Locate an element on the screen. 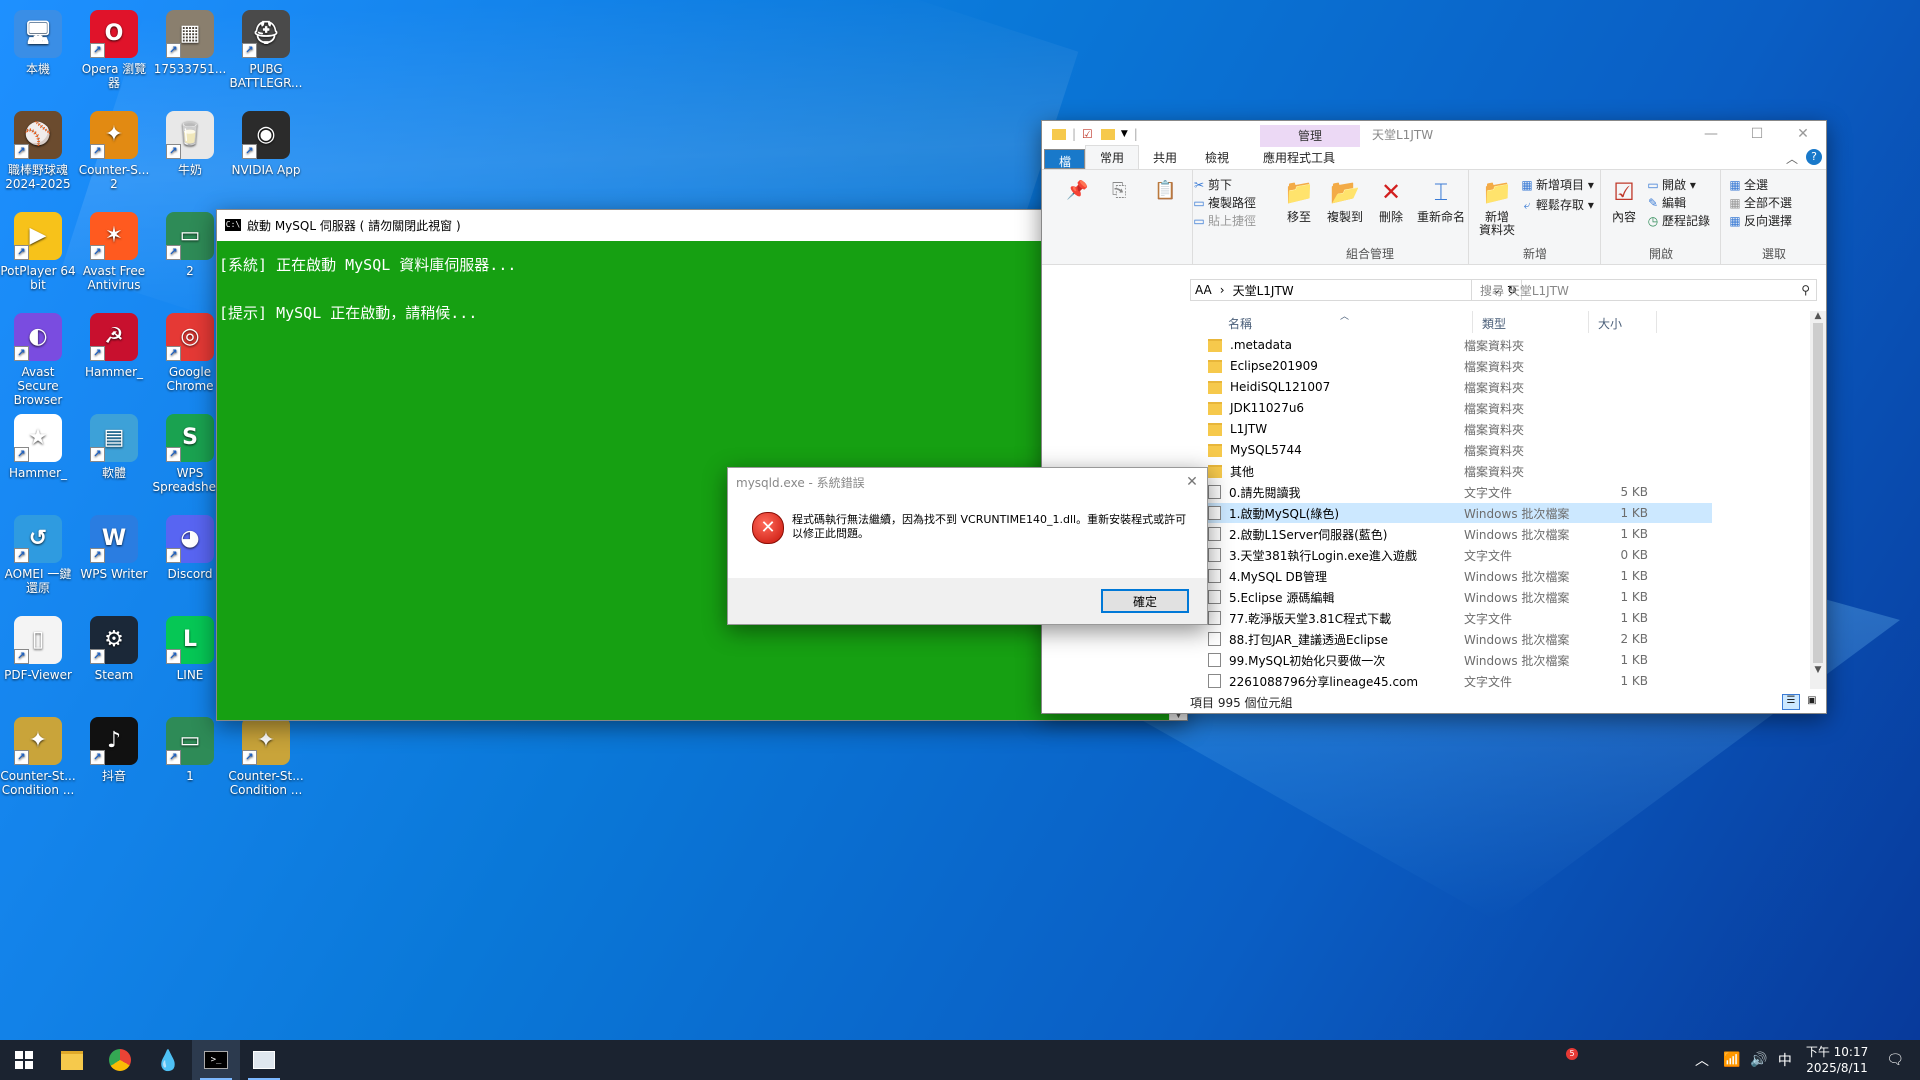 Image resolution: width=1920 pixels, height=1080 pixels. invert-selection-button: ▦ 反向選擇 is located at coordinates (1760, 220).